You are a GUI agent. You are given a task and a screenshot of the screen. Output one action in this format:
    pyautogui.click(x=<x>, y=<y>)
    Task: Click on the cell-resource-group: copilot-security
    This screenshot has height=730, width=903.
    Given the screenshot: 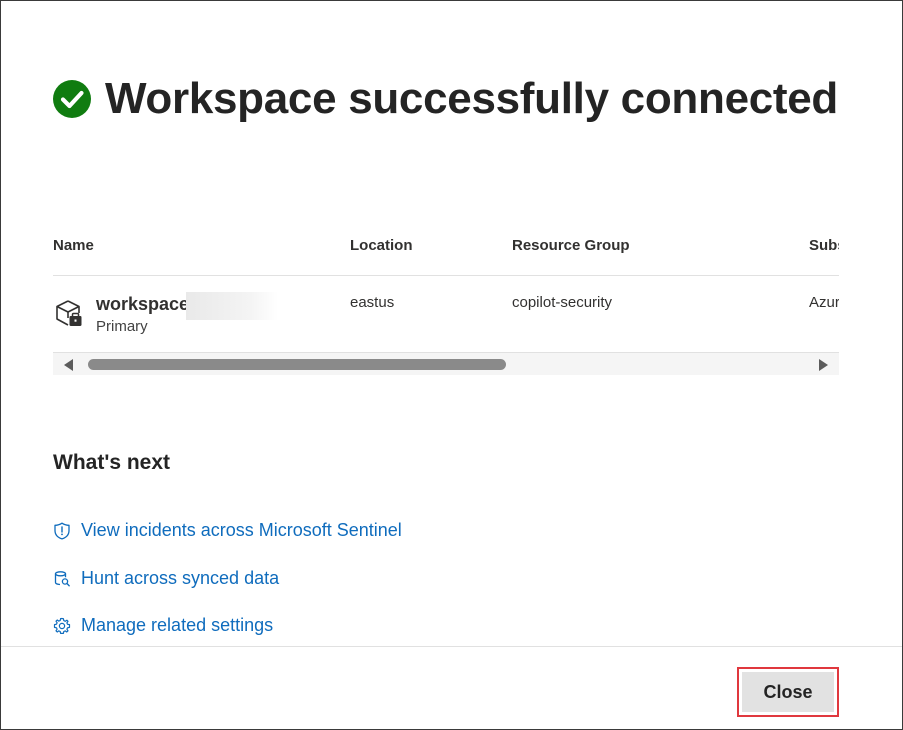 What is the action you would take?
    pyautogui.click(x=562, y=302)
    